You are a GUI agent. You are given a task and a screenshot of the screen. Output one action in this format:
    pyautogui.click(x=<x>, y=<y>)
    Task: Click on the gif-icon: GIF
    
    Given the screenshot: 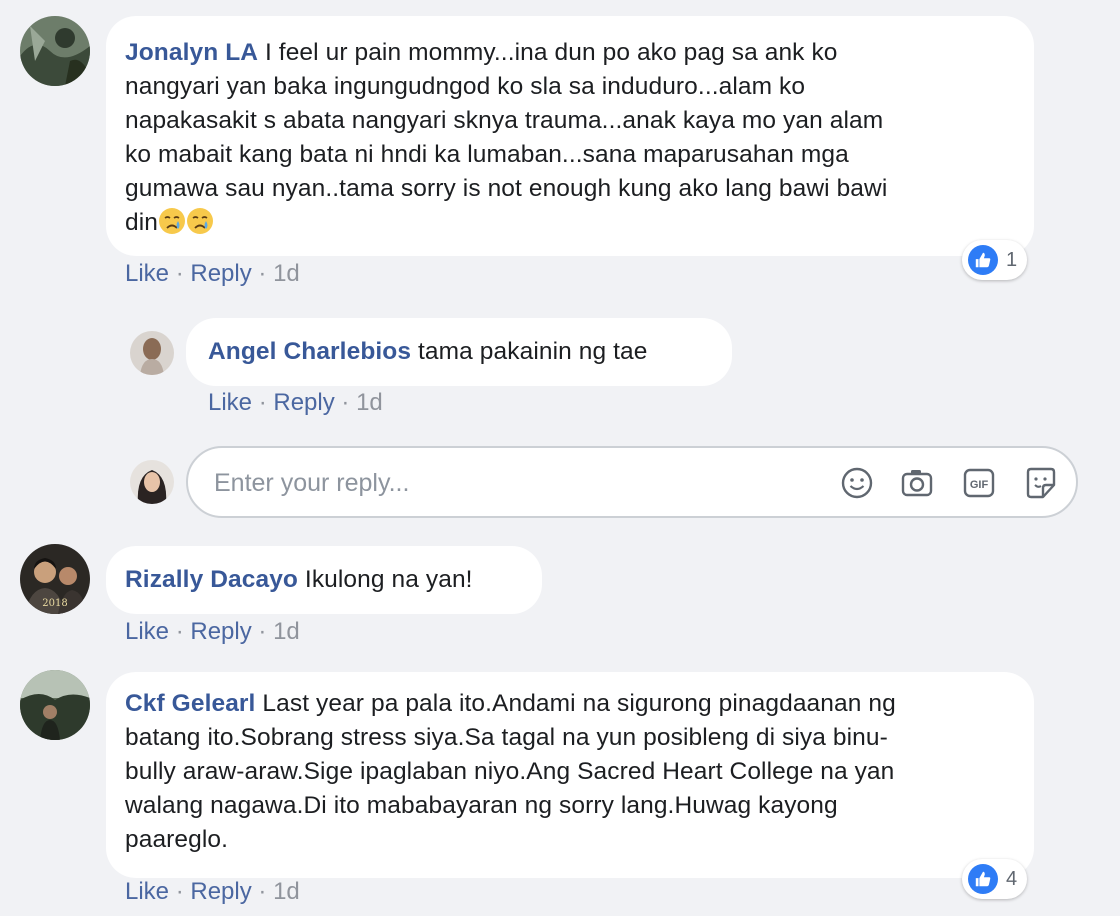 What is the action you would take?
    pyautogui.click(x=979, y=483)
    